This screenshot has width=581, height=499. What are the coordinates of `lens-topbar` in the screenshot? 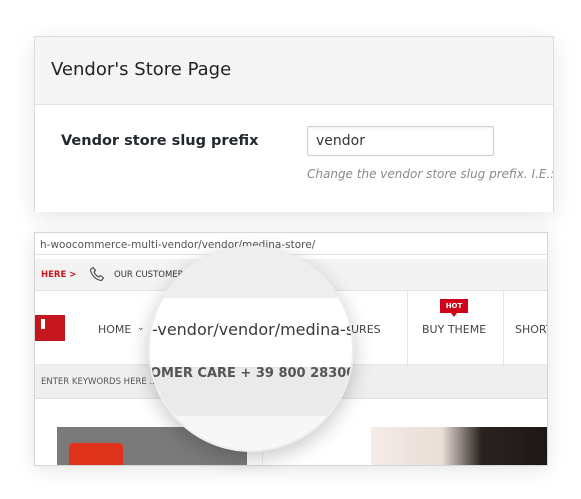 It's located at (251, 273).